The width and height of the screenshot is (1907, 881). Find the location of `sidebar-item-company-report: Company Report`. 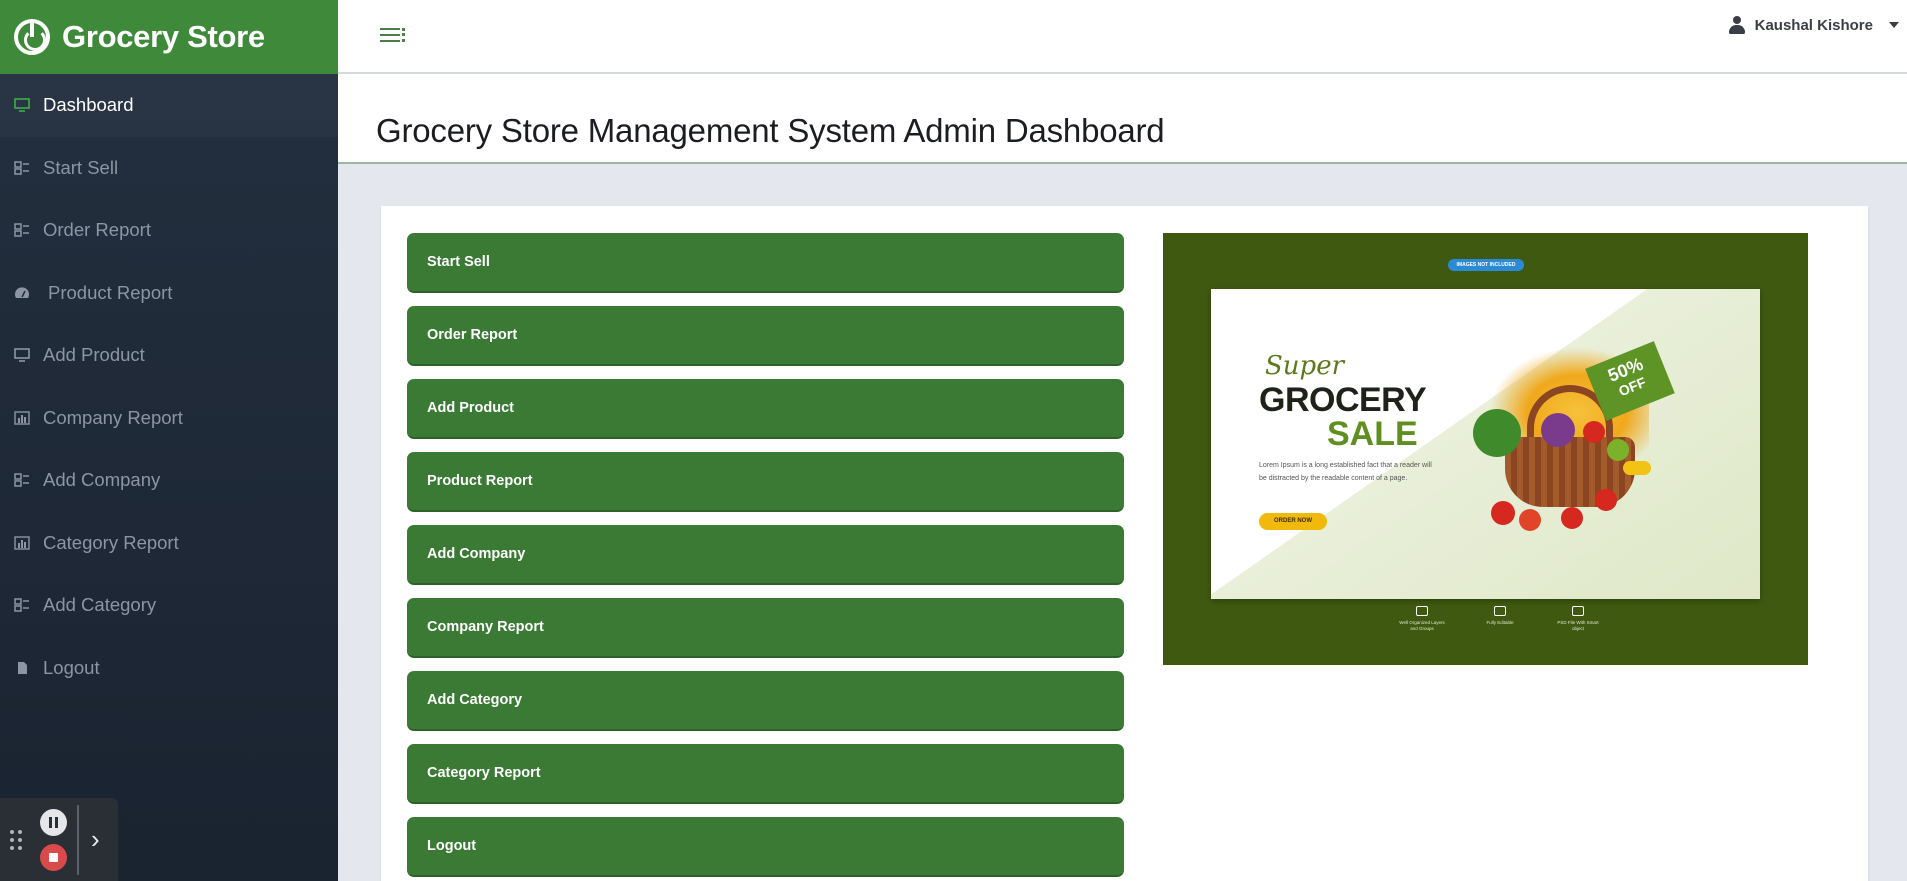

sidebar-item-company-report: Company Report is located at coordinates (169, 418).